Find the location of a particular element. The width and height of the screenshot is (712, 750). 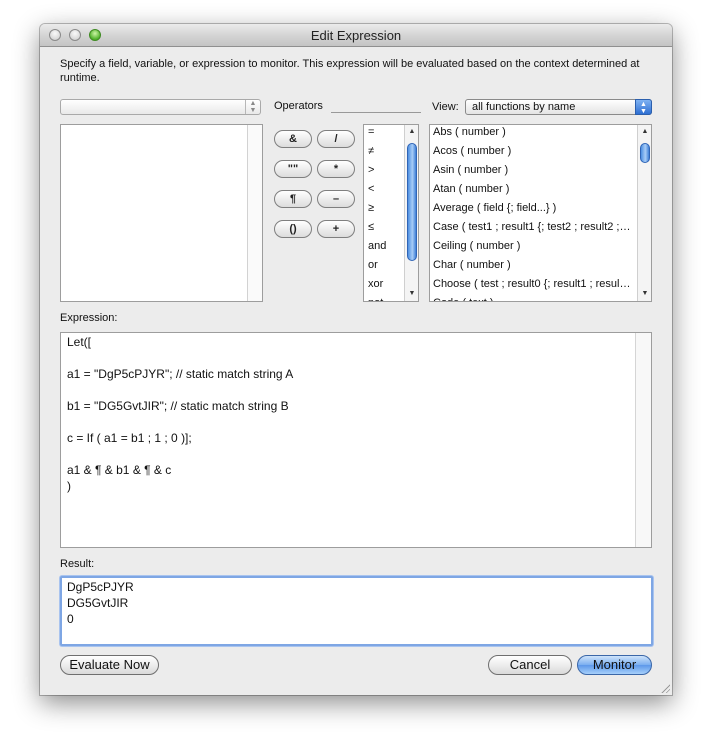

result-line: DG5GvtJIR is located at coordinates (98, 603).